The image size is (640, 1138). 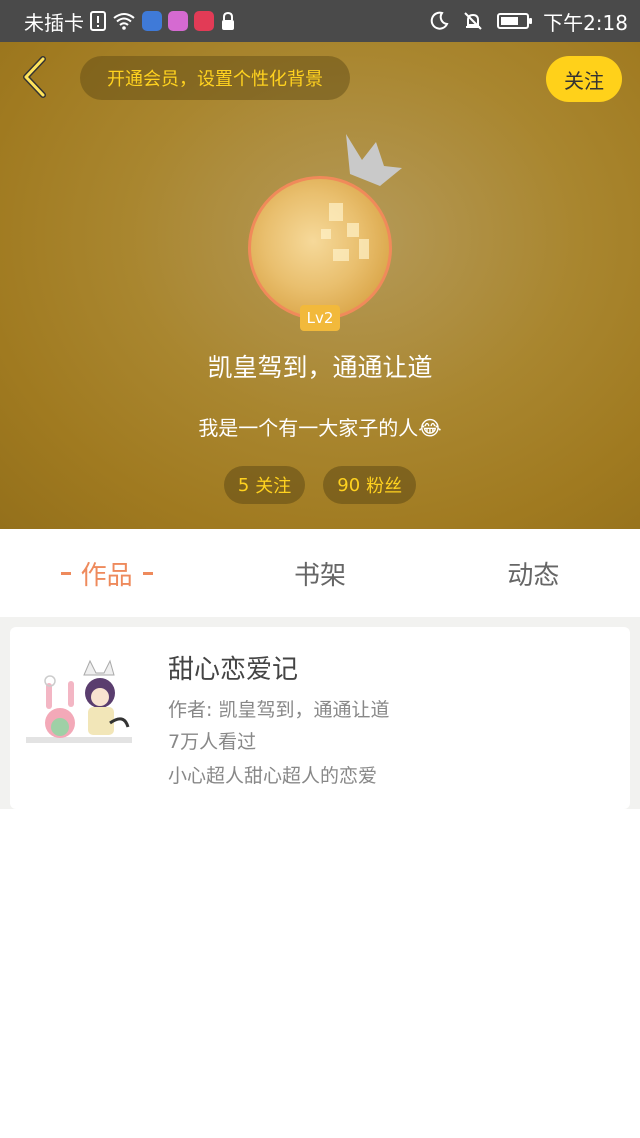 What do you see at coordinates (349, 485) in the screenshot?
I see `fans-count: 90` at bounding box center [349, 485].